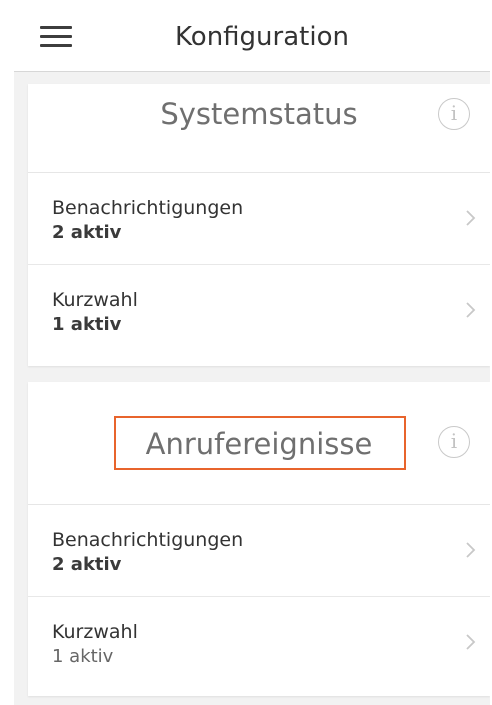 This screenshot has width=492, height=705. What do you see at coordinates (259, 114) in the screenshot?
I see `section-title: Systemstatus` at bounding box center [259, 114].